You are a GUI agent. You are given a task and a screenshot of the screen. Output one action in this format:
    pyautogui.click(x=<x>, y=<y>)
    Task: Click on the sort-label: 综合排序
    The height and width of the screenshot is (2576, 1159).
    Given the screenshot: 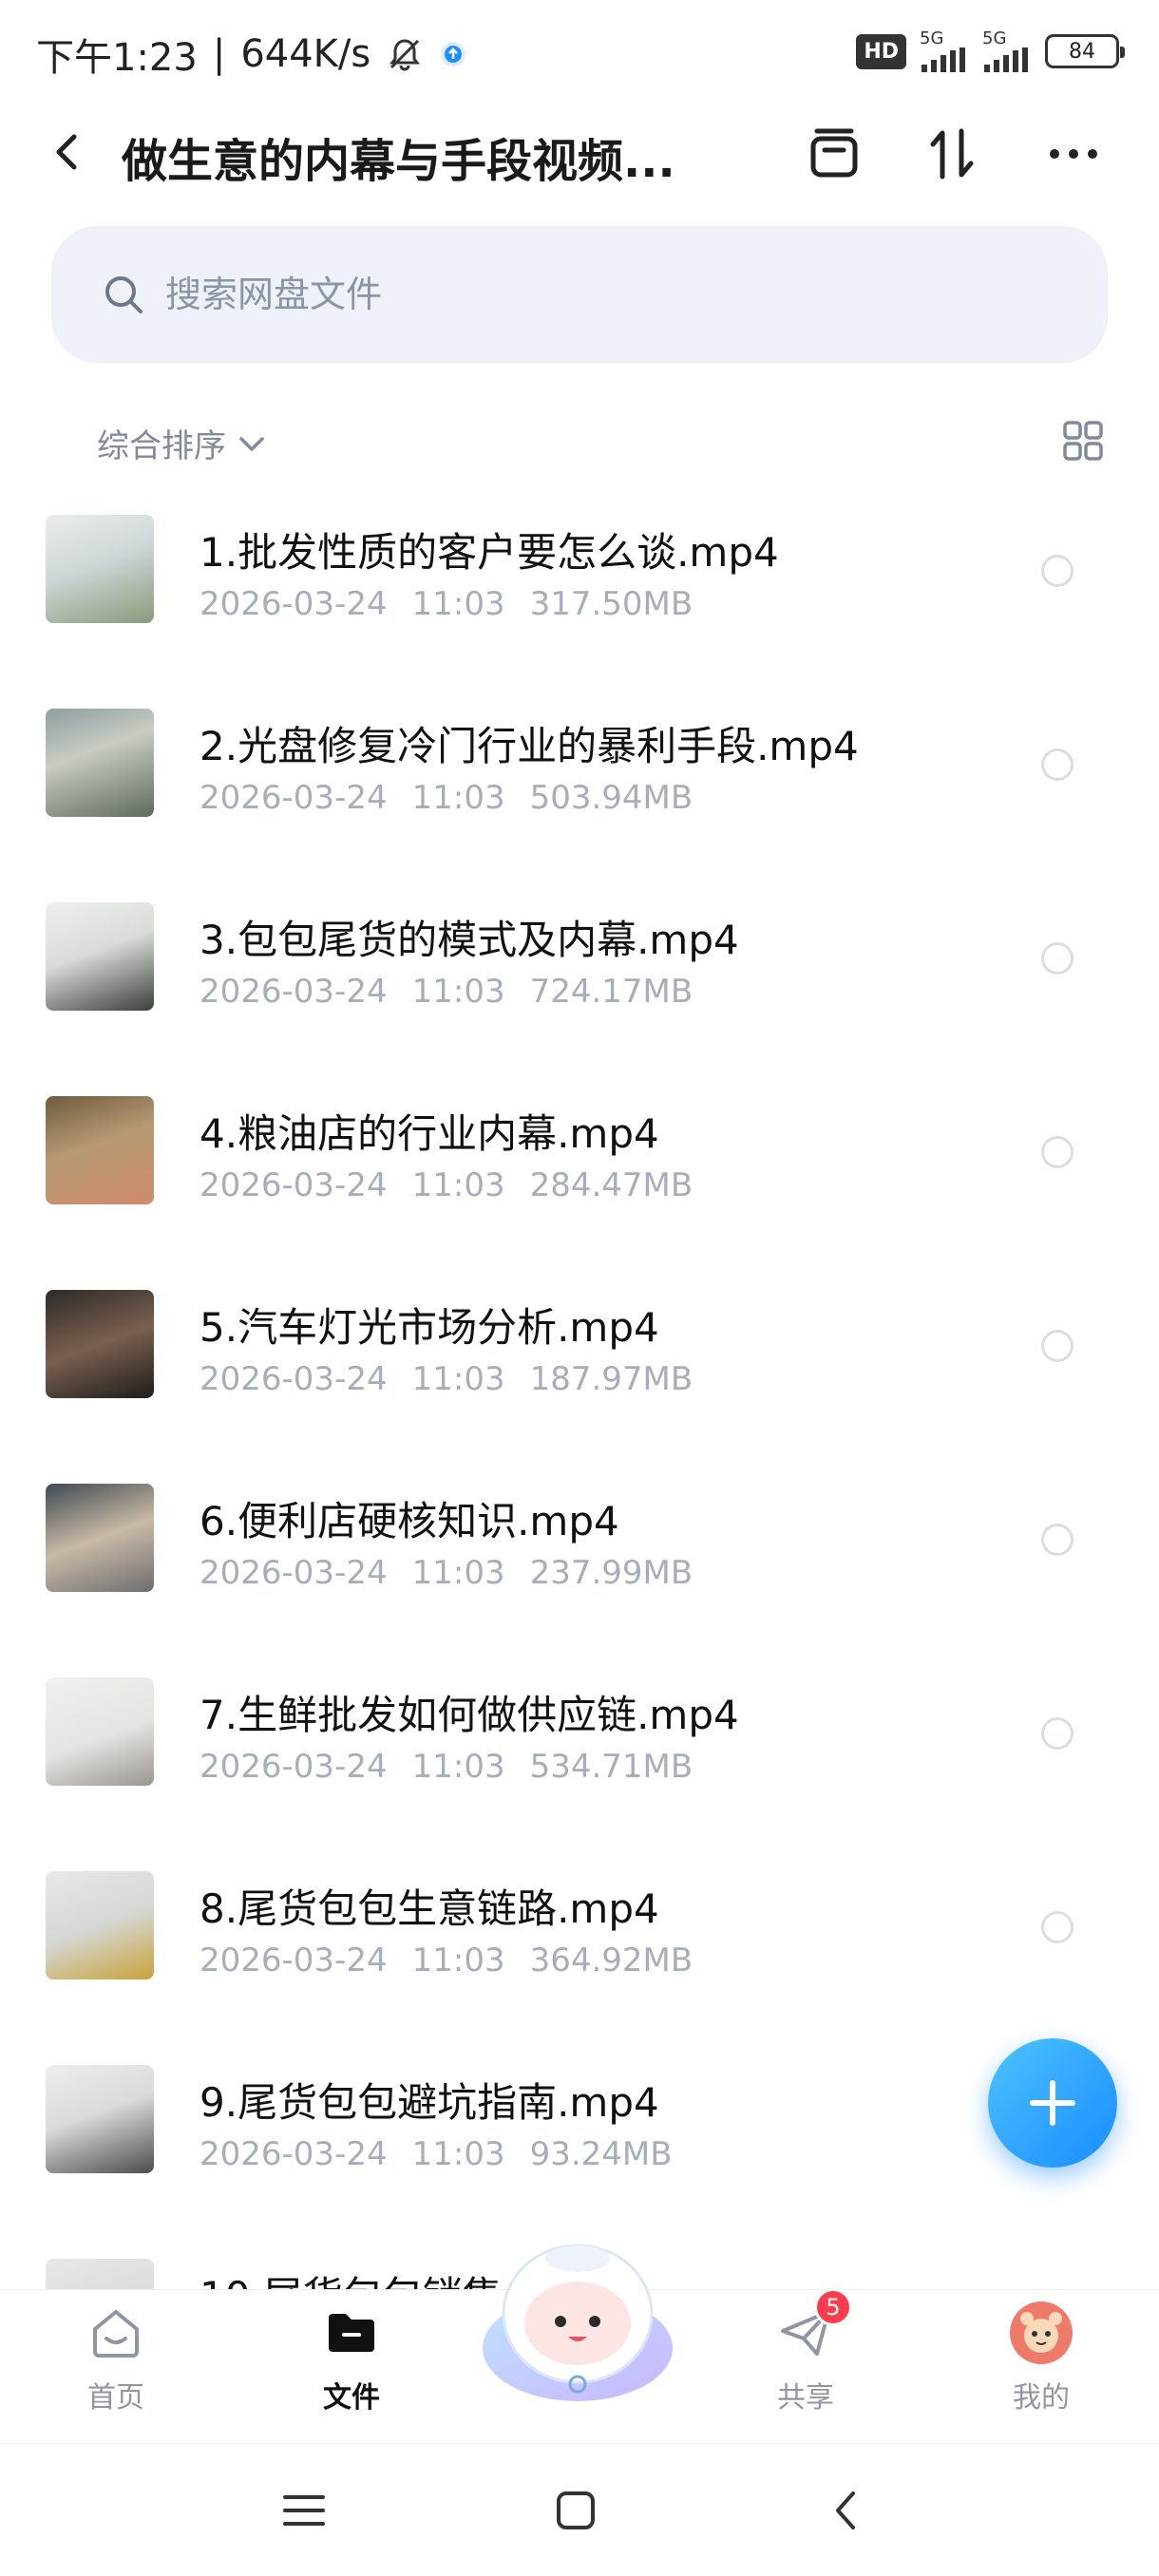 What is the action you would take?
    pyautogui.click(x=161, y=446)
    